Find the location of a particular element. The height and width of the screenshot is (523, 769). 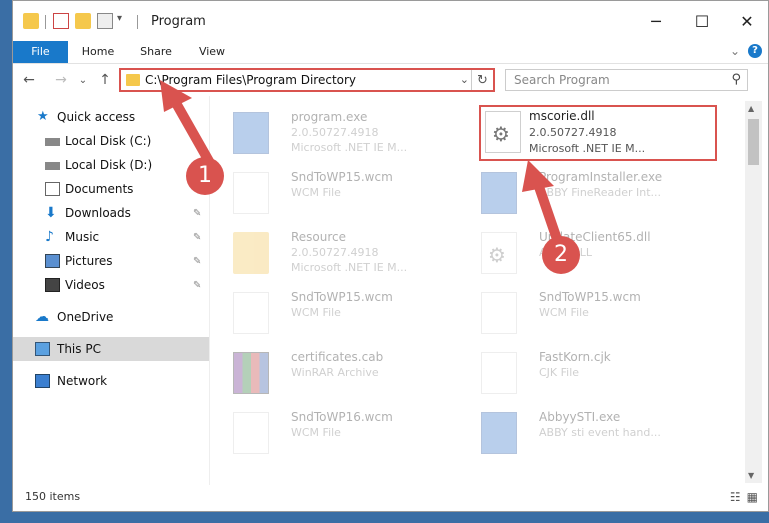

music-icon: ♪ is located at coordinates (49, 237).